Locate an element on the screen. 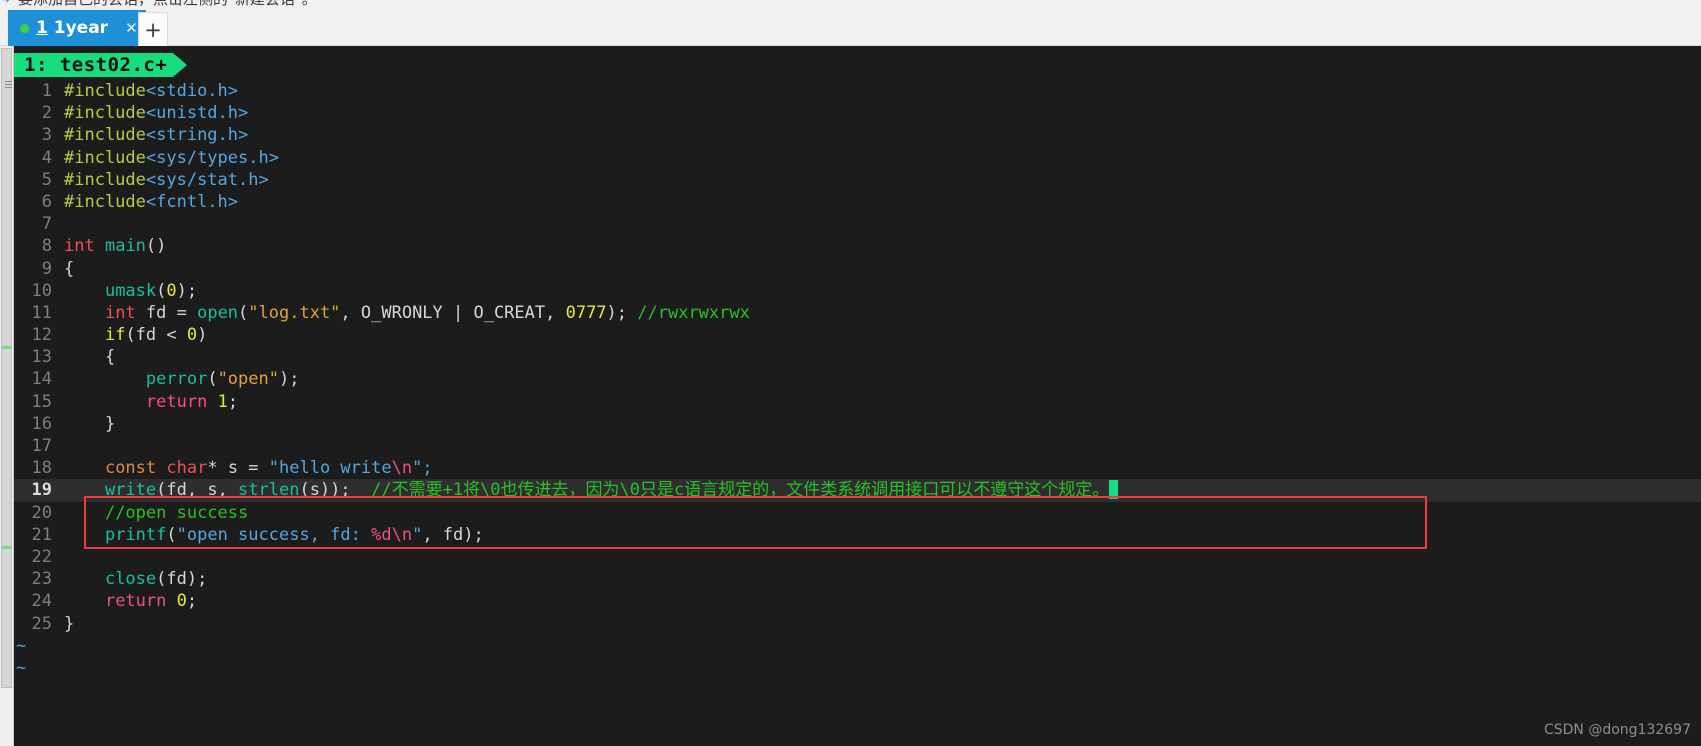 The width and height of the screenshot is (1701, 746). code-line: 3 #include<string.h> is located at coordinates (857, 135).